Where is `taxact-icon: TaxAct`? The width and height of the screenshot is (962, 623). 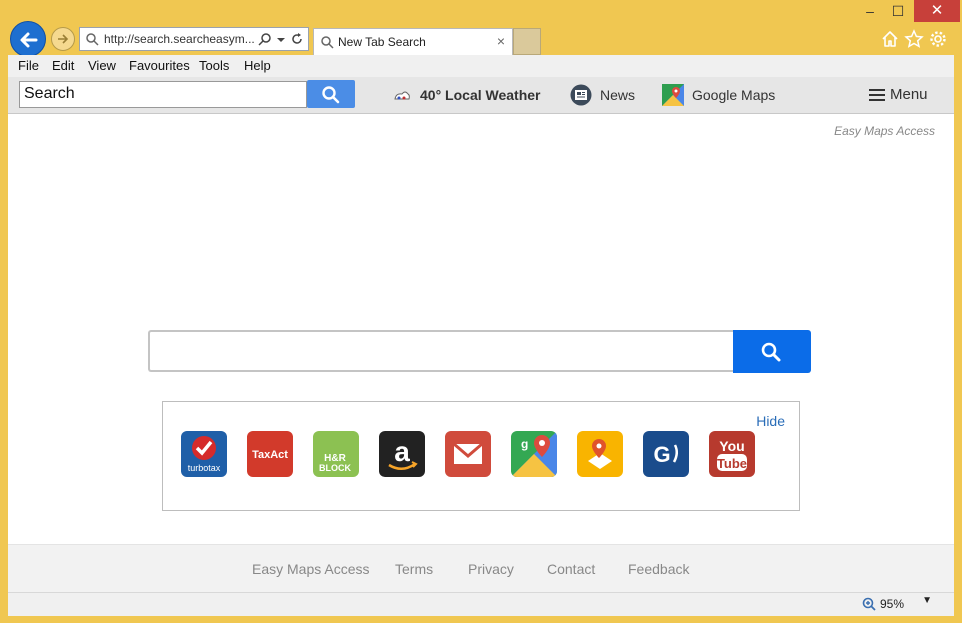
taxact-icon: TaxAct is located at coordinates (270, 454).